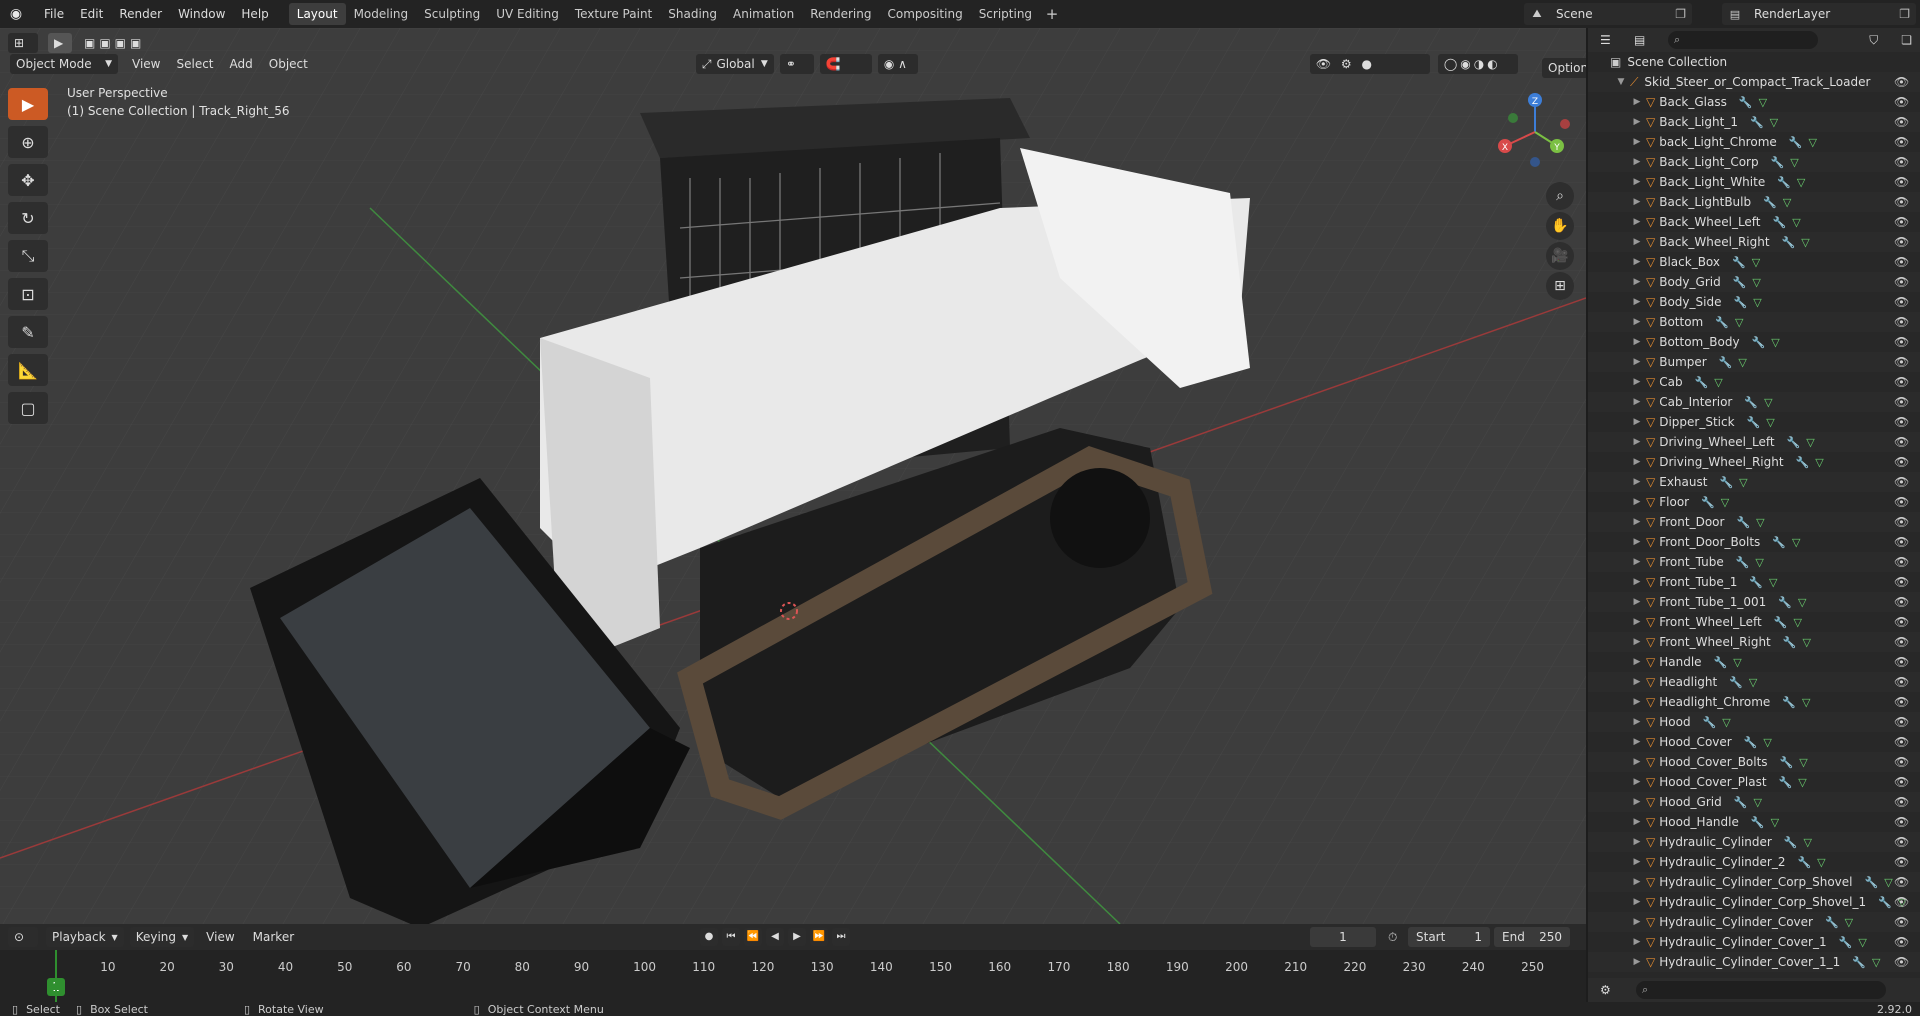 This screenshot has width=1920, height=1016. Describe the element at coordinates (840, 14) in the screenshot. I see `tab-rendering: Rendering` at that location.